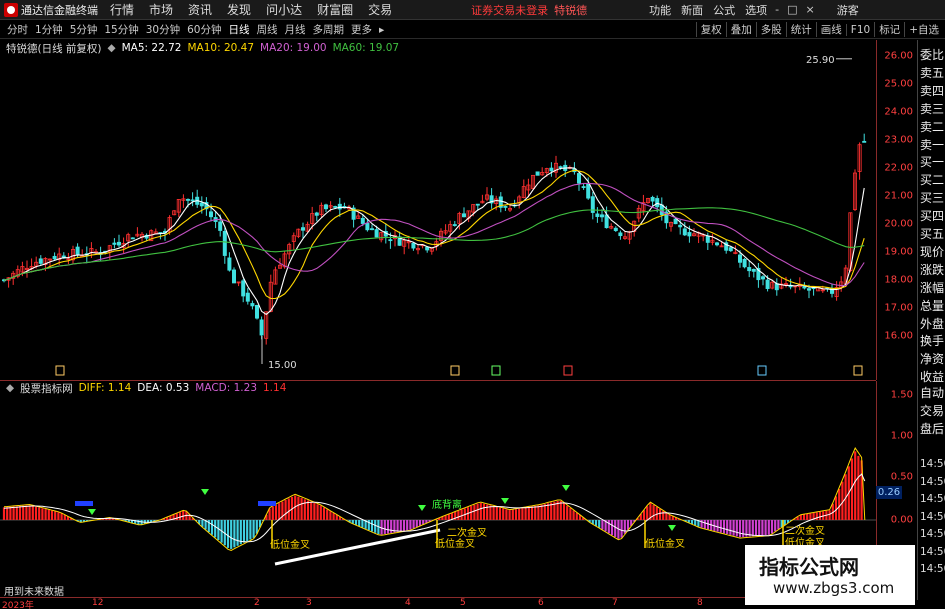 Image resolution: width=945 pixels, height=609 pixels. I want to click on side-panel-item: 卖三, so click(932, 108).